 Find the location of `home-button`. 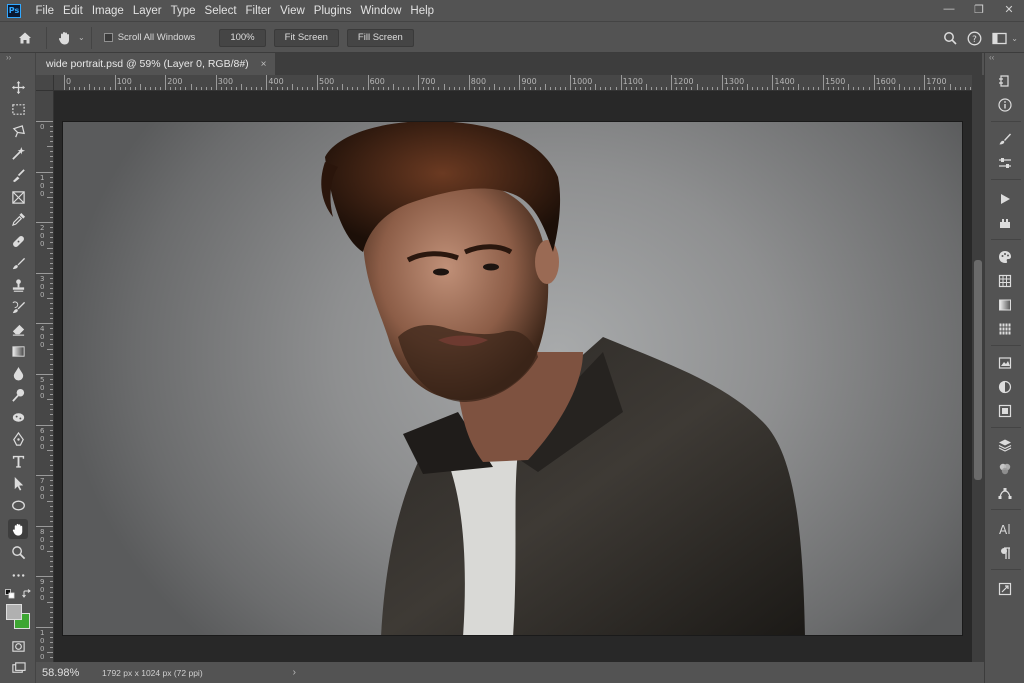

home-button is located at coordinates (25, 38).